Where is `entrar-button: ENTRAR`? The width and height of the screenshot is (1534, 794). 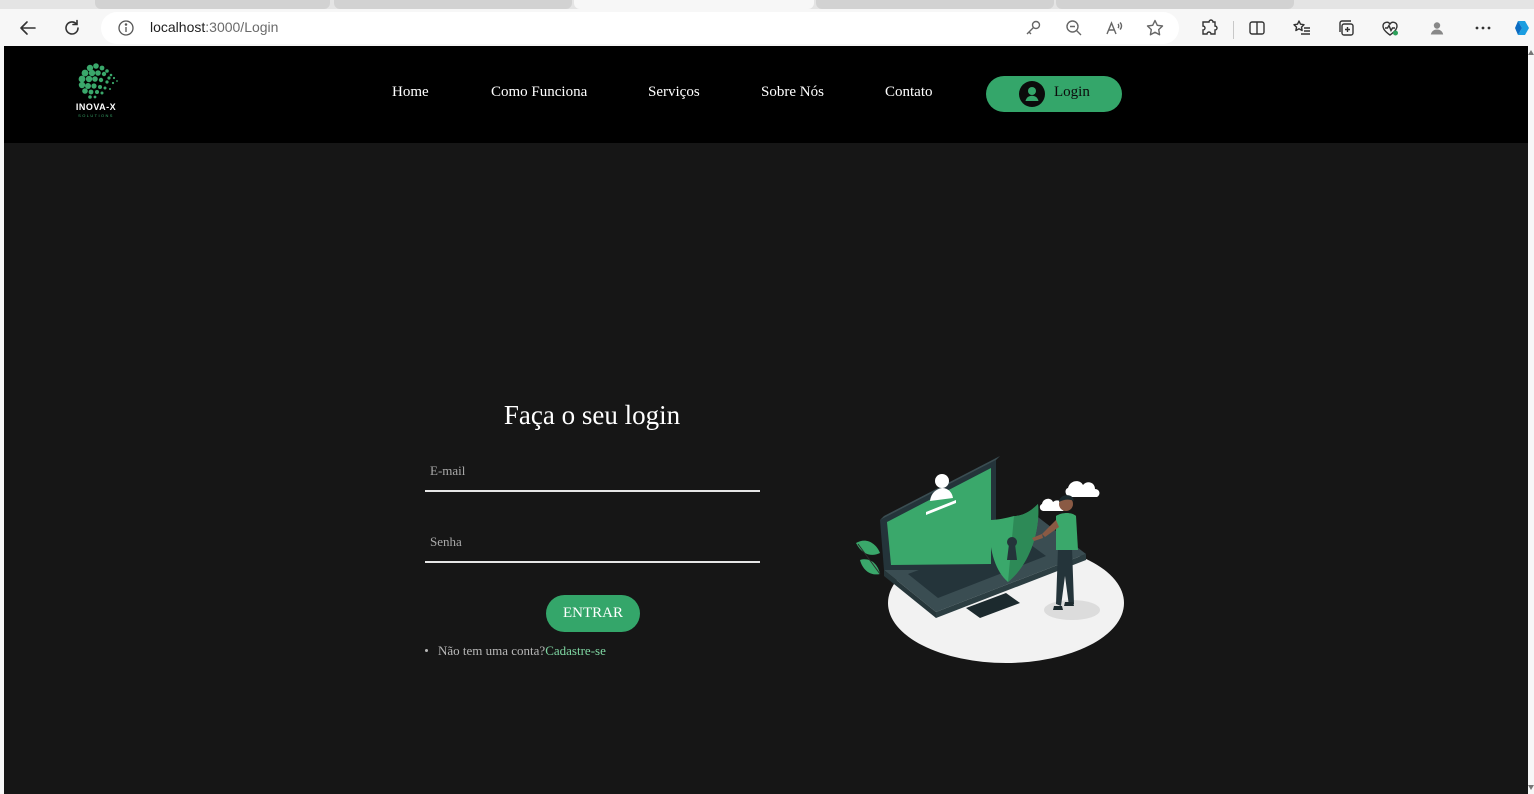
entrar-button: ENTRAR is located at coordinates (593, 613).